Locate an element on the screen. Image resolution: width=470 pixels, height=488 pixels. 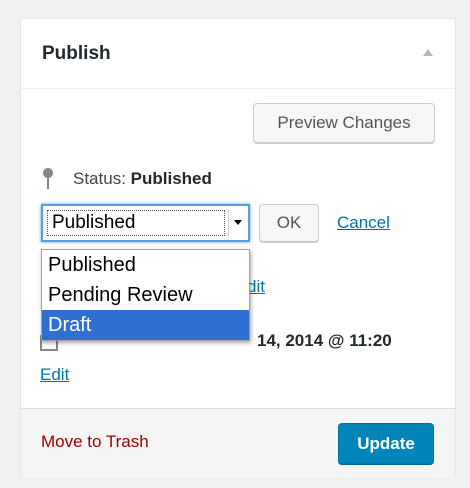
preview-changes-button: Preview Changes is located at coordinates (344, 123).